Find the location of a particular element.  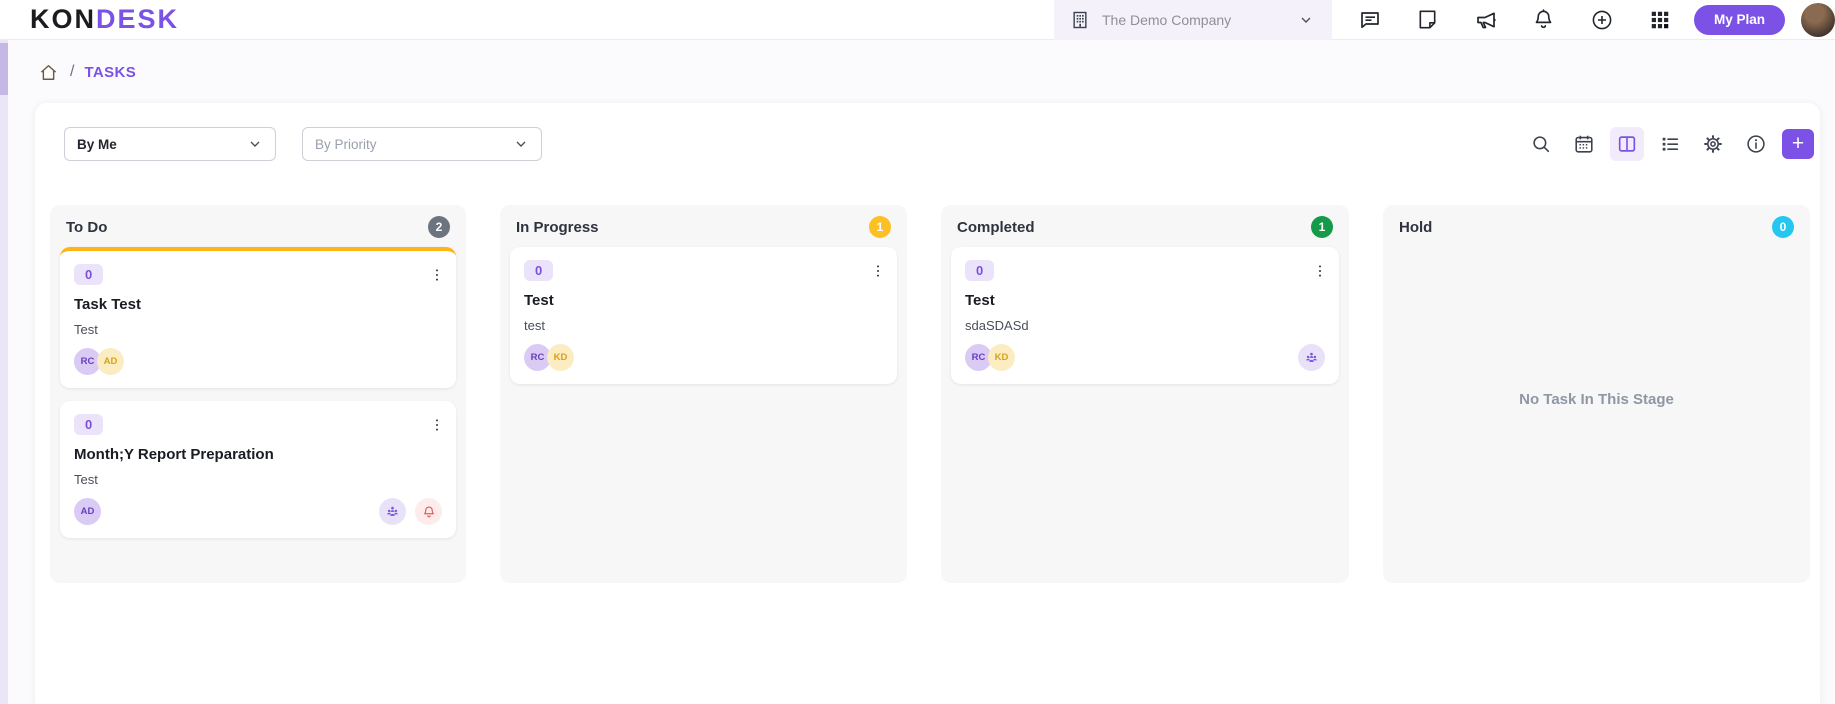

add-circle-icon is located at coordinates (1602, 20).